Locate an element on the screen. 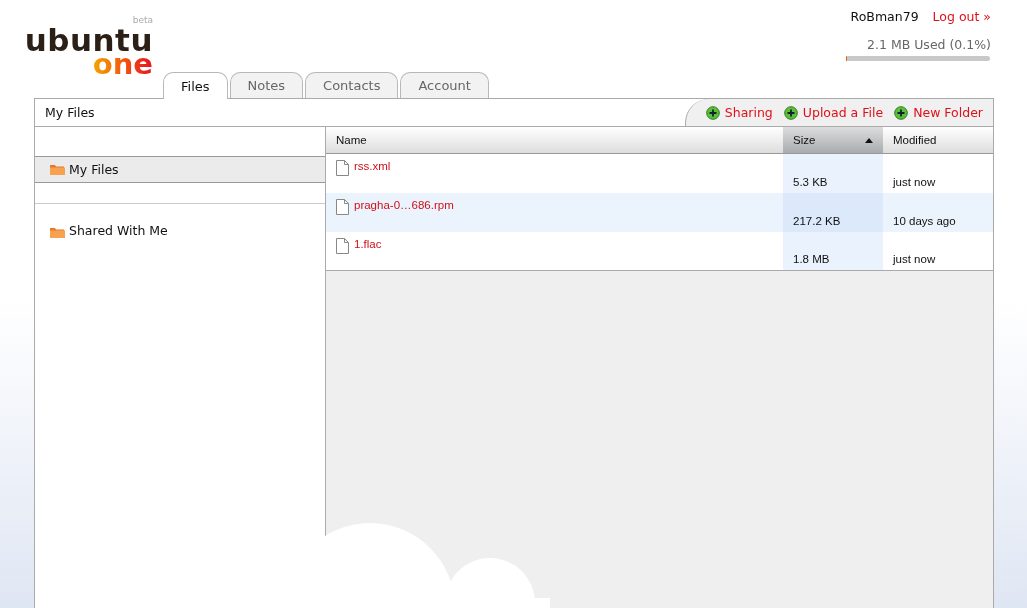 This screenshot has height=608, width=1027. table-cell: 10 days ago is located at coordinates (938, 212).